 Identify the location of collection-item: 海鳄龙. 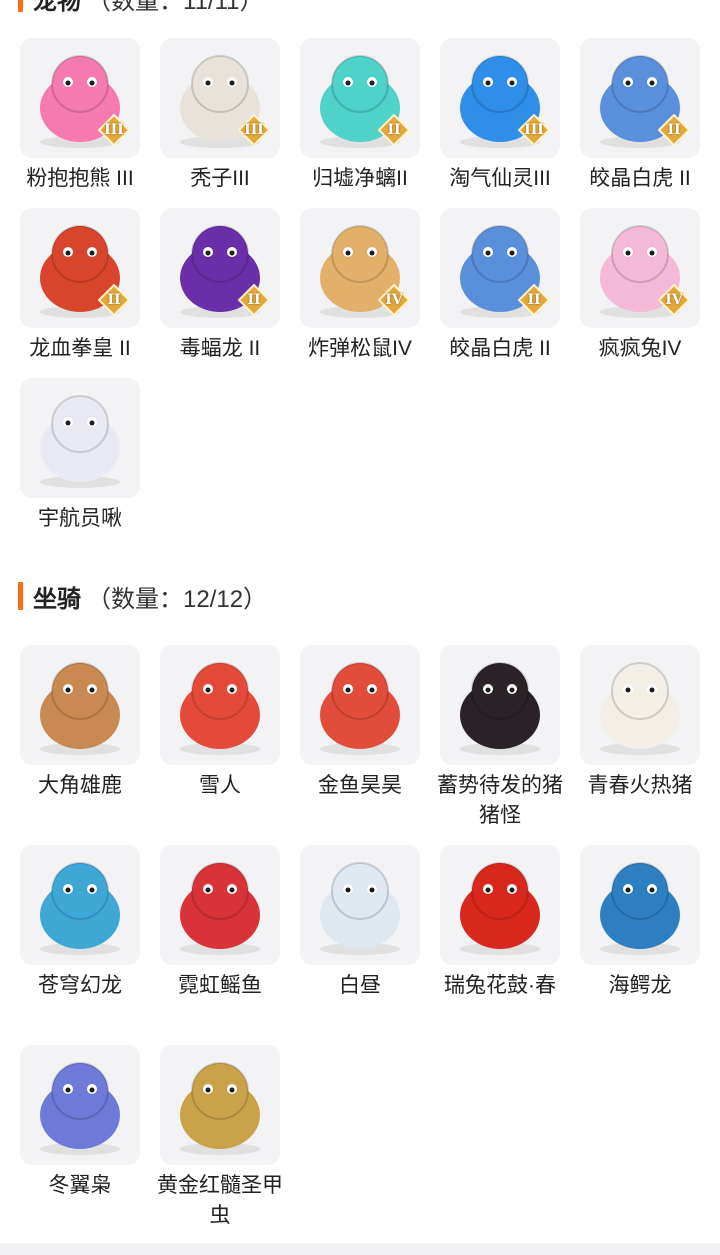
(640, 923).